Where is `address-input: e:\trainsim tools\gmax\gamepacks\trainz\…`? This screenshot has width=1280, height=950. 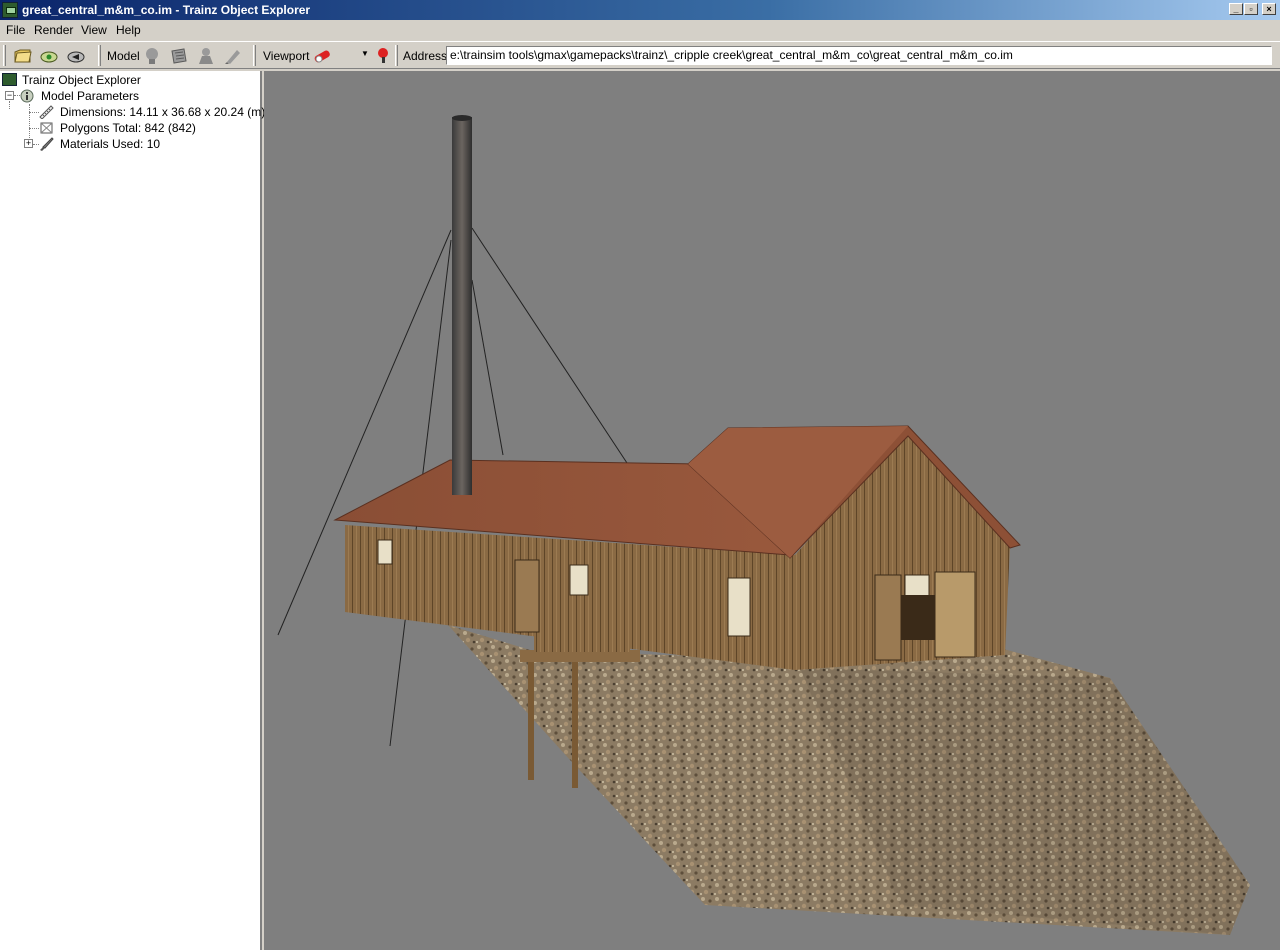
address-input: e:\trainsim tools\gmax\gamepacks\trainz\… is located at coordinates (859, 55).